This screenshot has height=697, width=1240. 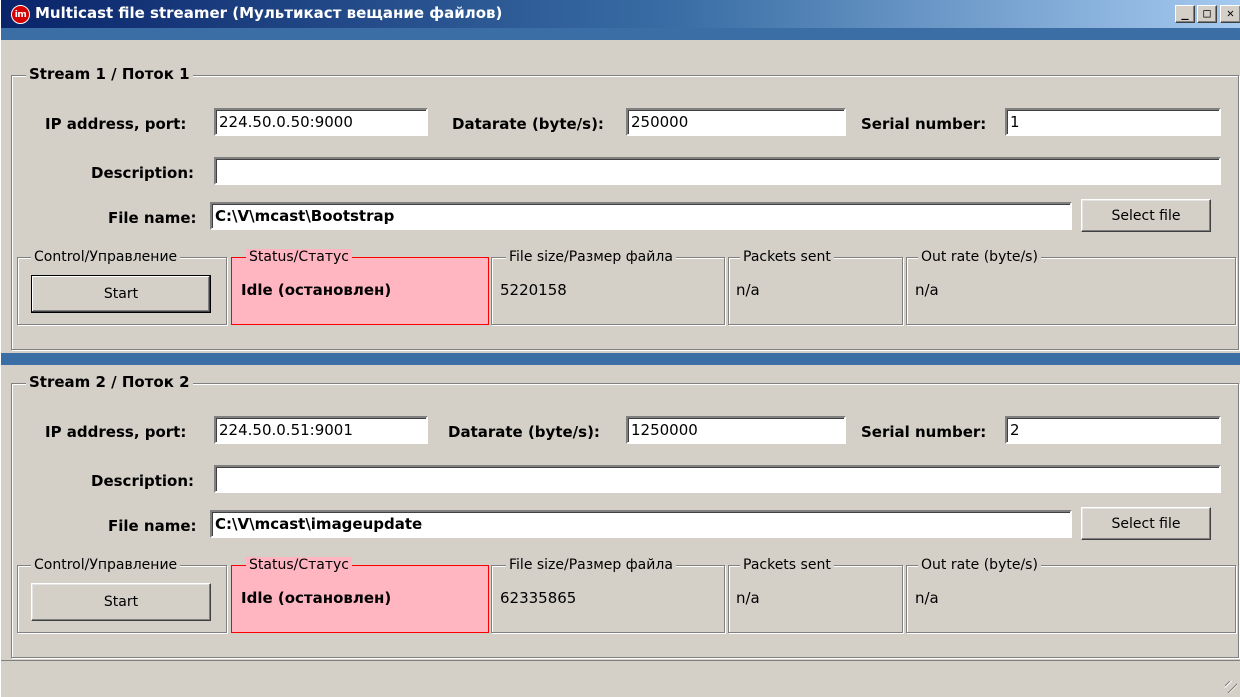 I want to click on stream-1-ip-input, so click(x=321, y=122).